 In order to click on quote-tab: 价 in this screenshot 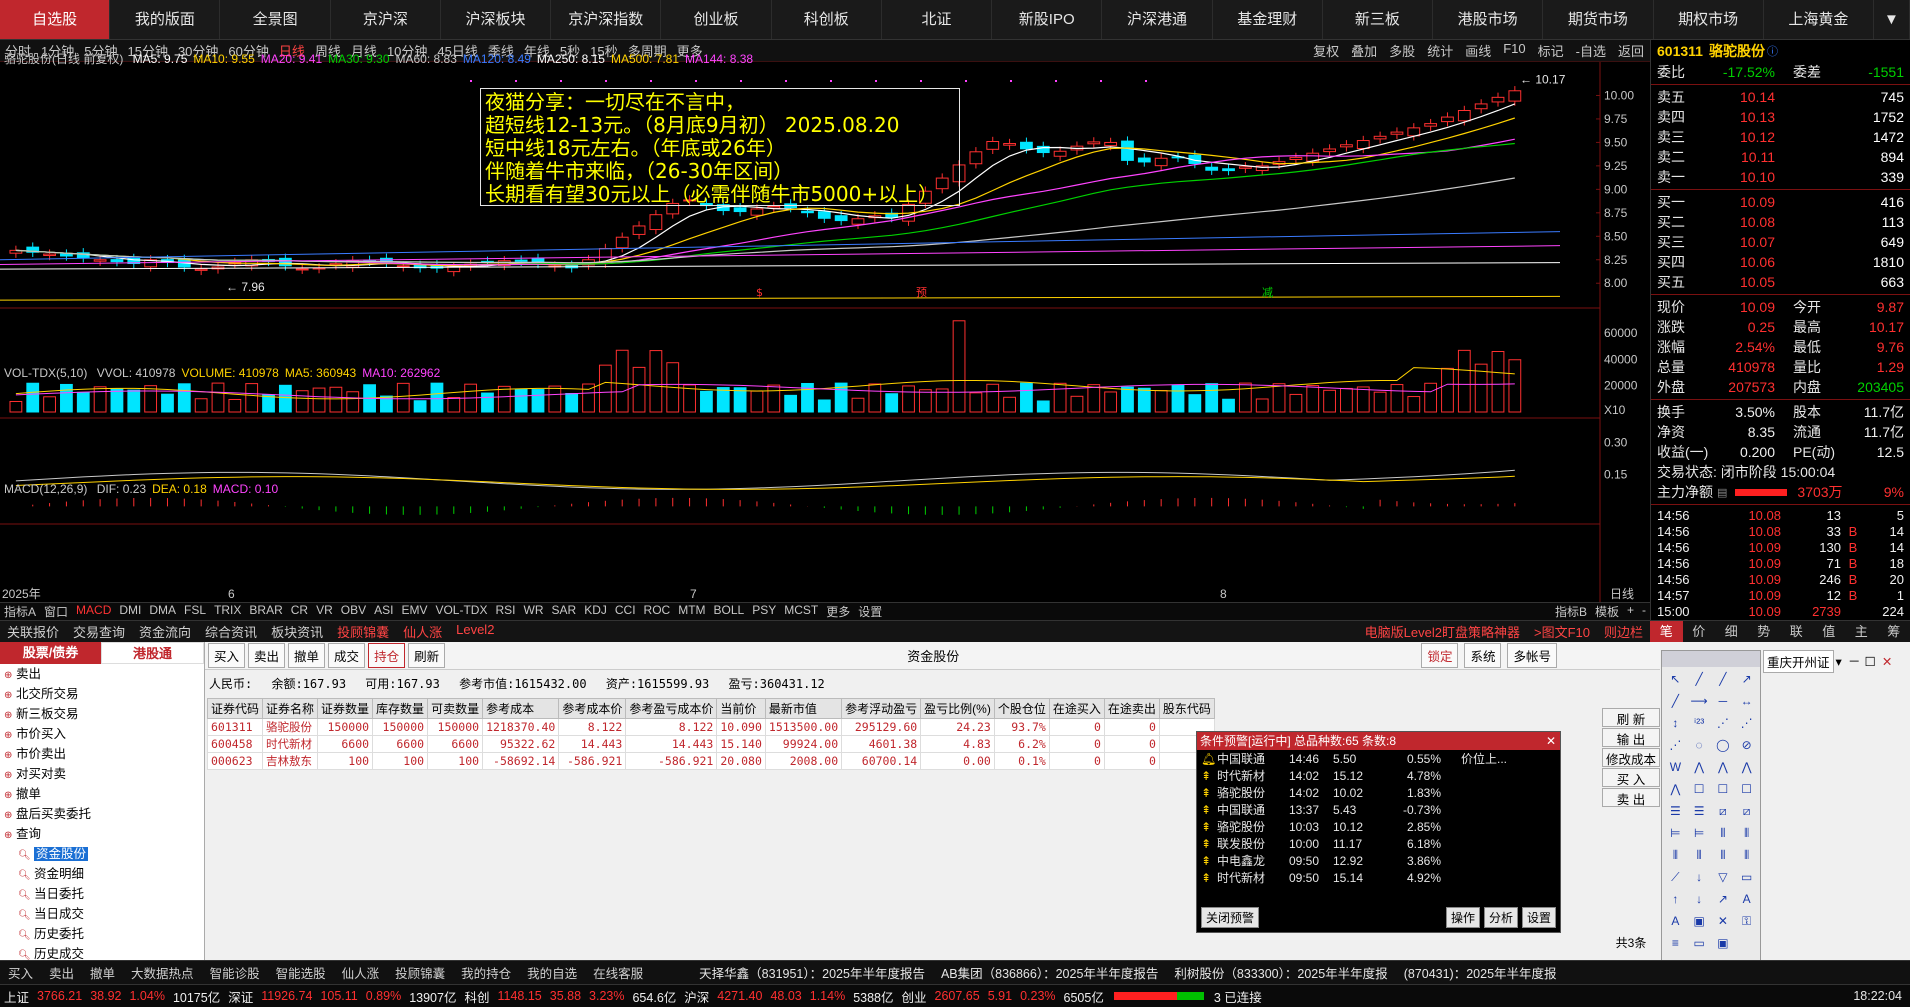, I will do `click(1699, 631)`.